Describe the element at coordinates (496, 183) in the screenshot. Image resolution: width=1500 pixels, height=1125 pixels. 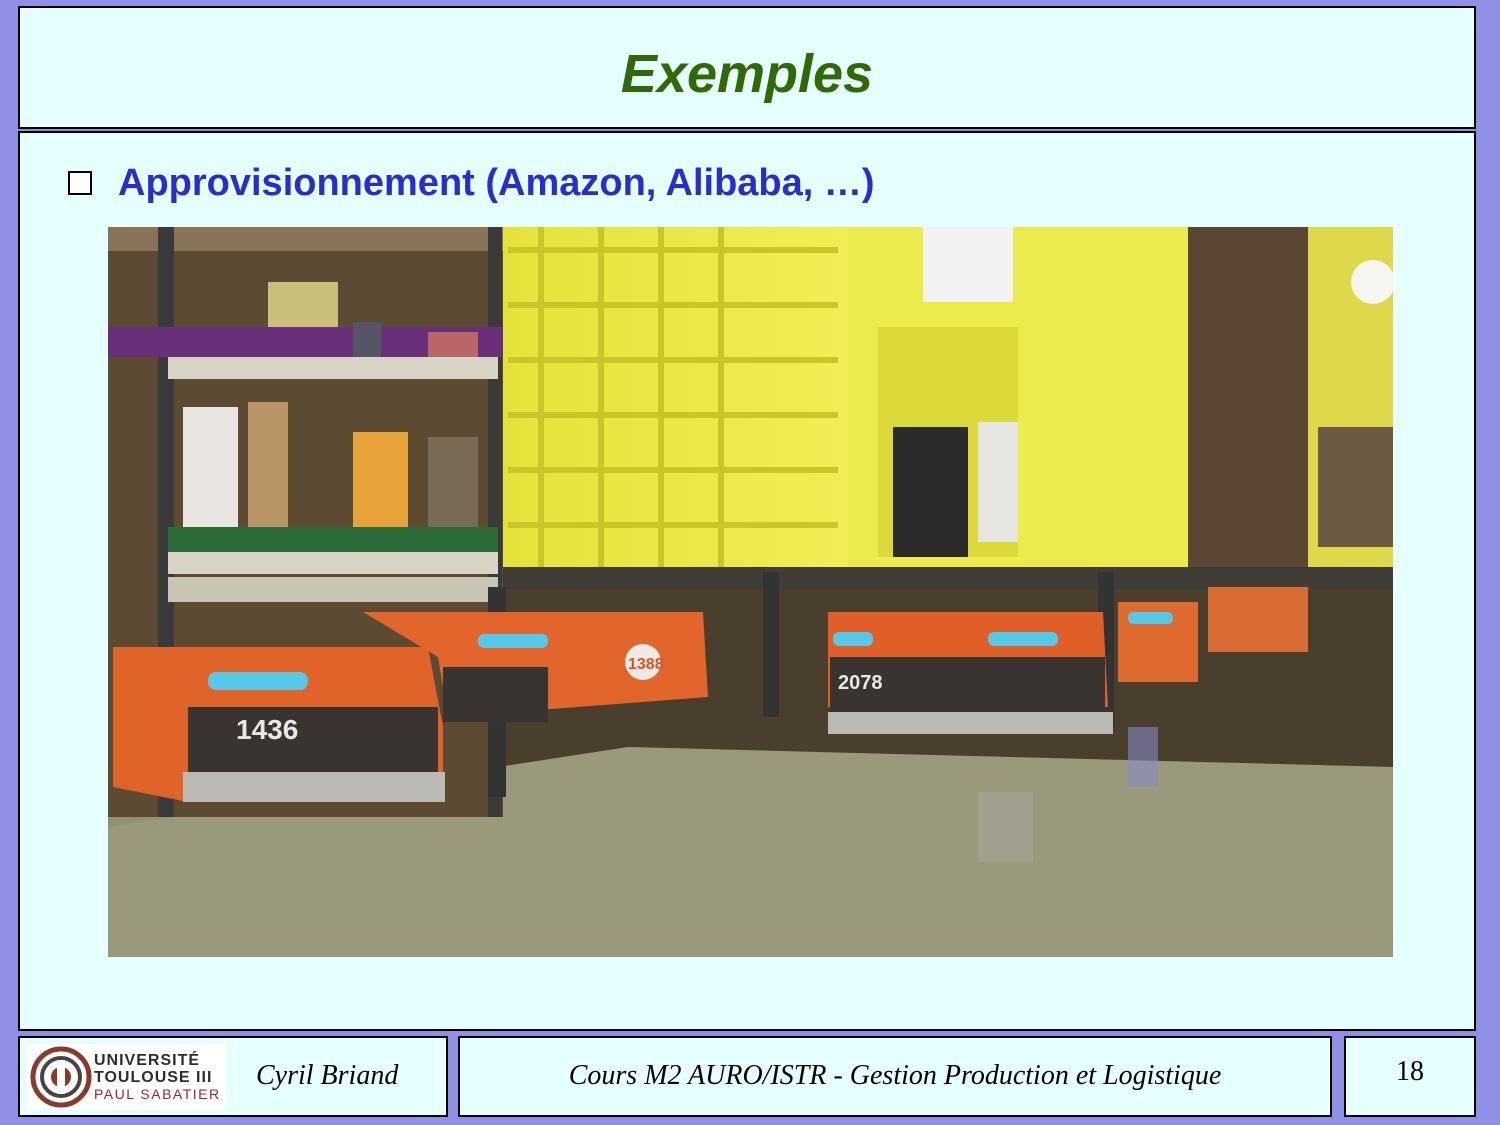
I see `bullet-text: Approvisionnement (Amazon, Alibaba, …)` at that location.